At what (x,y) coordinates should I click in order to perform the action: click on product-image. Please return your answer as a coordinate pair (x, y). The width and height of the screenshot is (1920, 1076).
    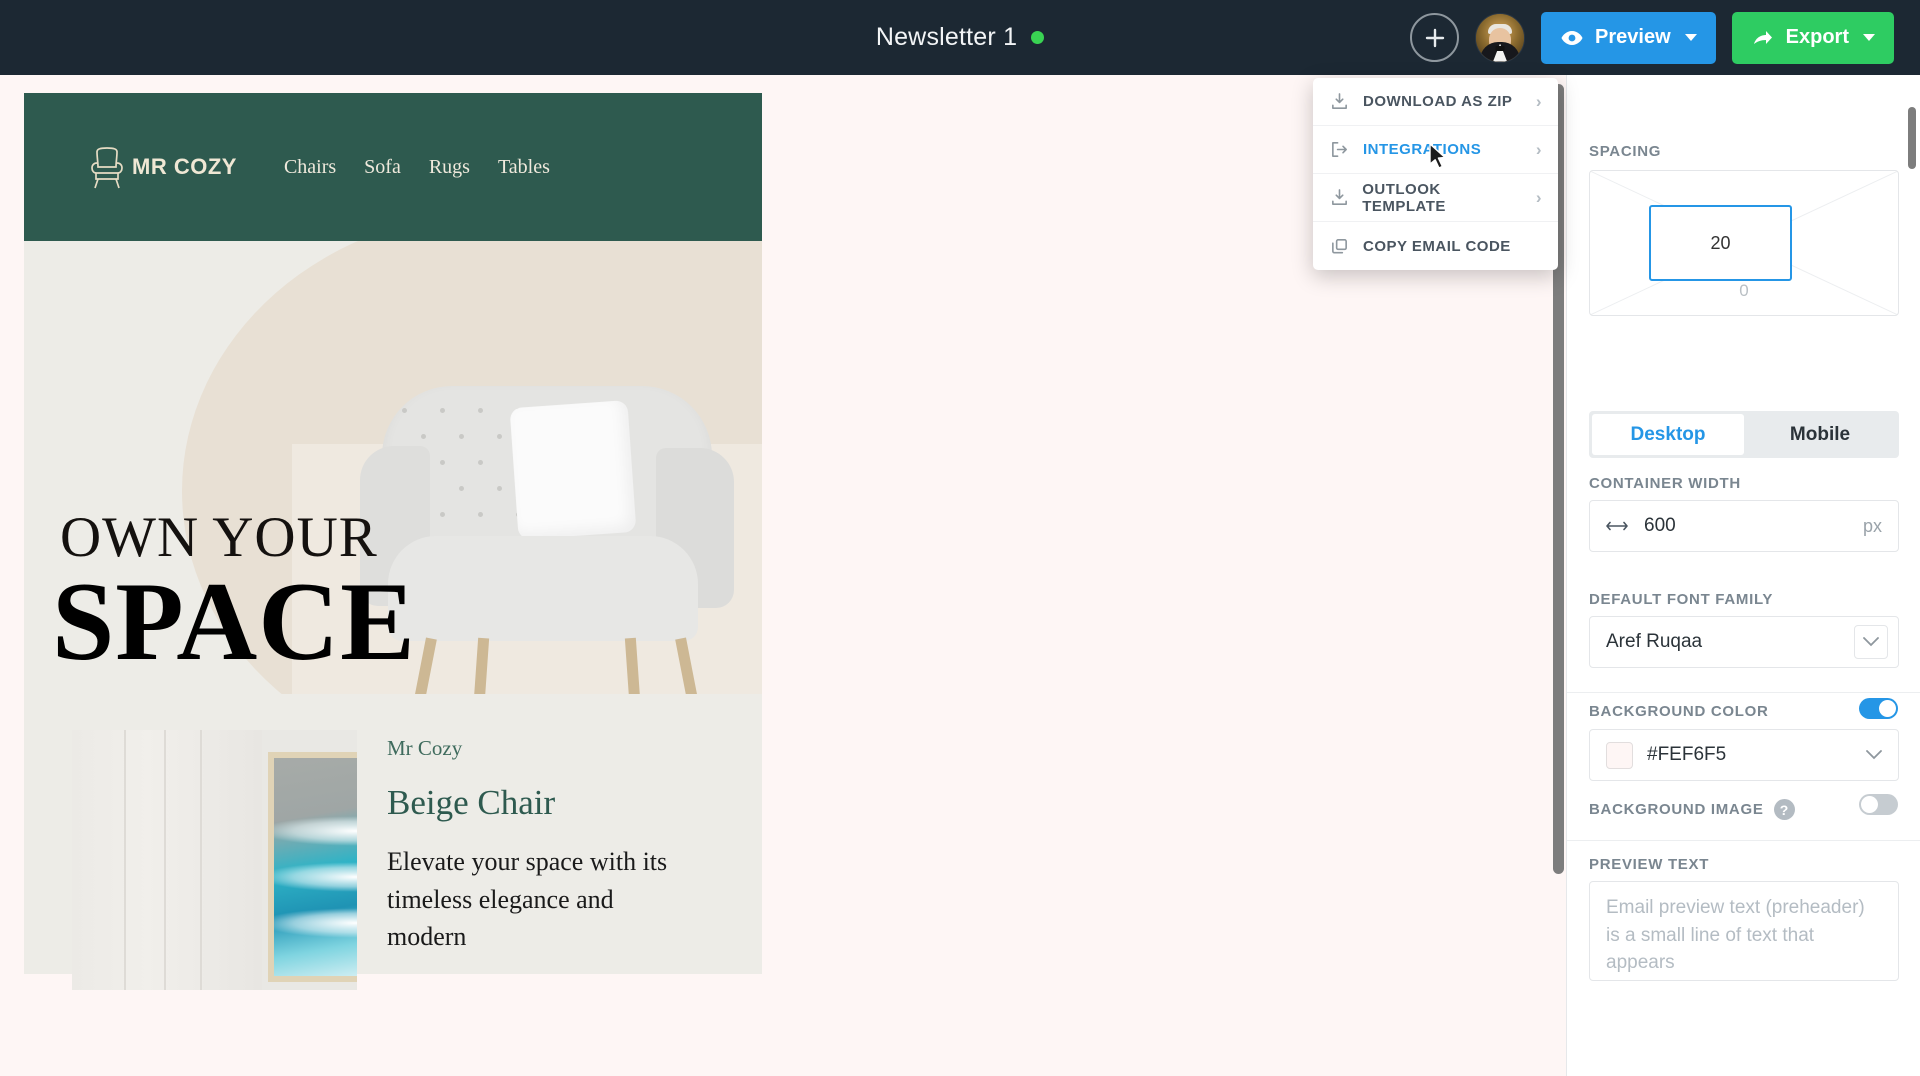
    Looking at the image, I should click on (214, 860).